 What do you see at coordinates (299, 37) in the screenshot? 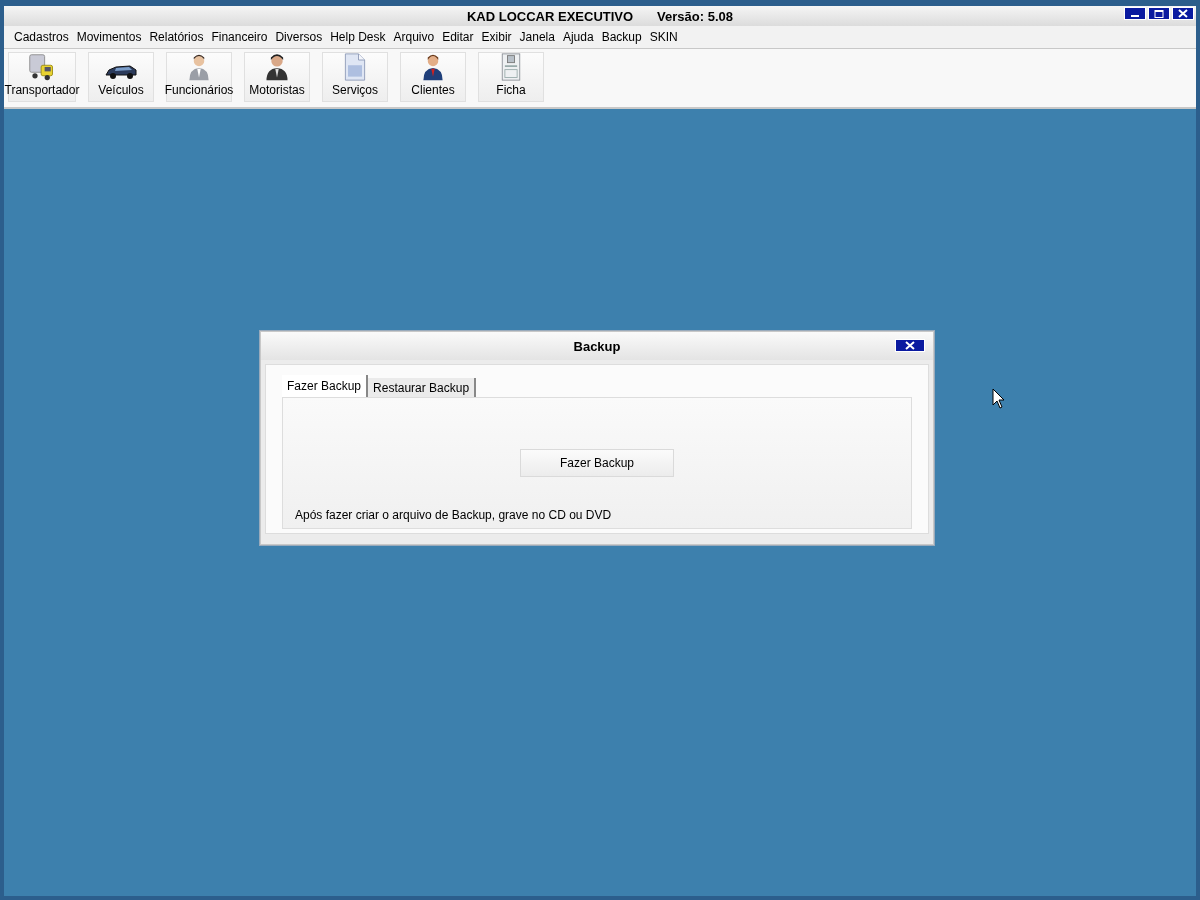
I see `menu-item: Diversos` at bounding box center [299, 37].